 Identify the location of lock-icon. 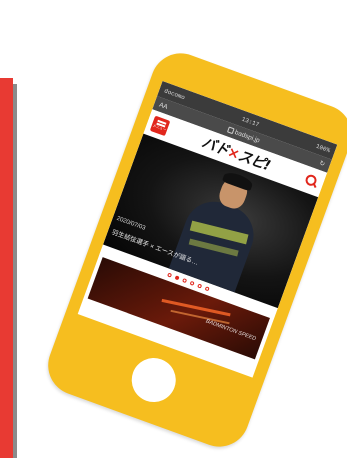
(230, 130).